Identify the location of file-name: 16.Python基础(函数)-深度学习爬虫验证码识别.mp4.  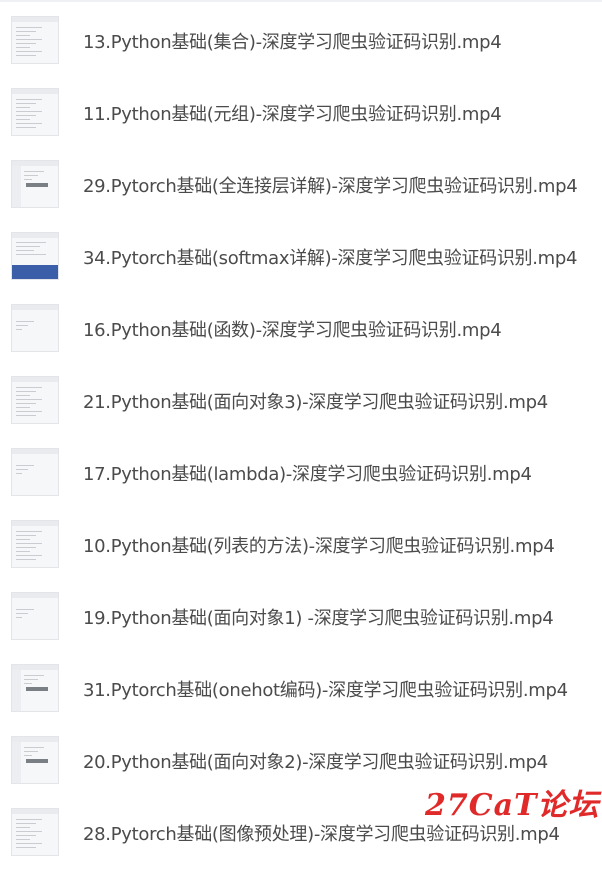
(292, 328).